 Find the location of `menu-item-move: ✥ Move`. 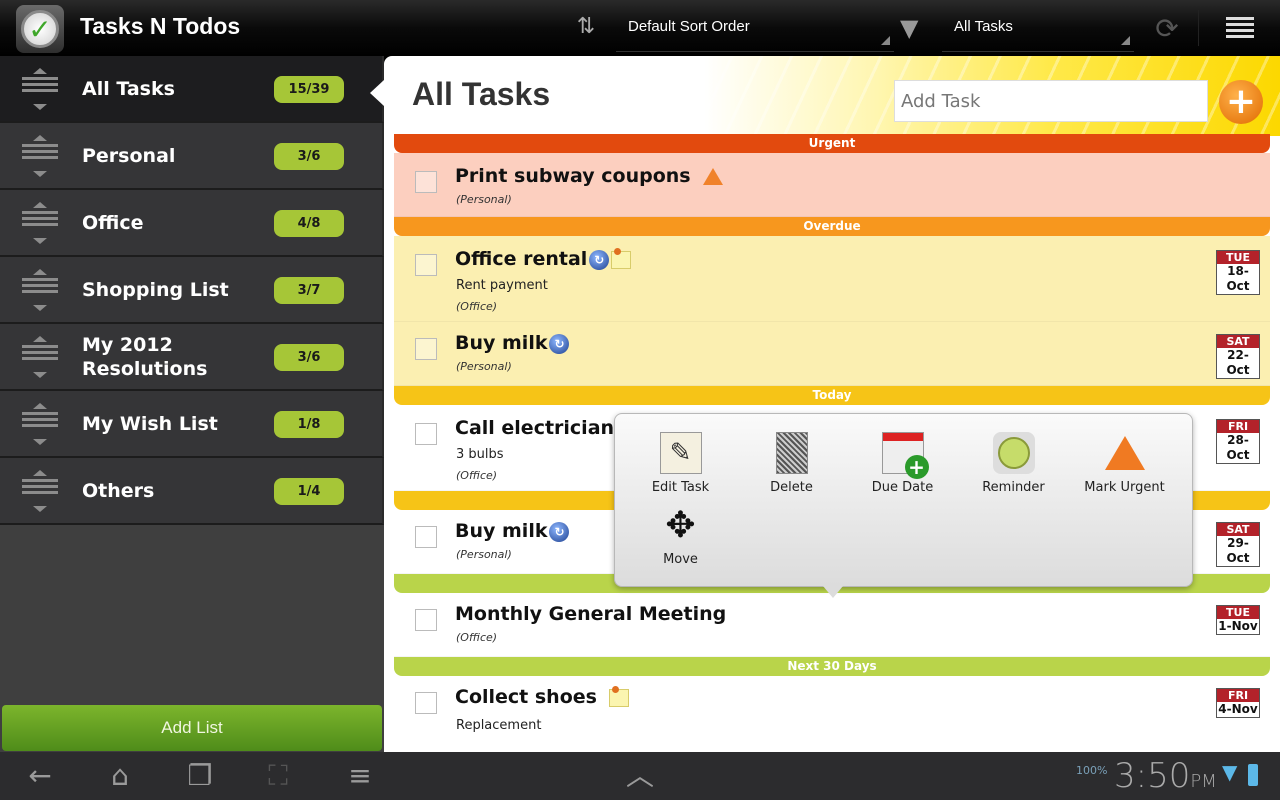

menu-item-move: ✥ Move is located at coordinates (680, 536).